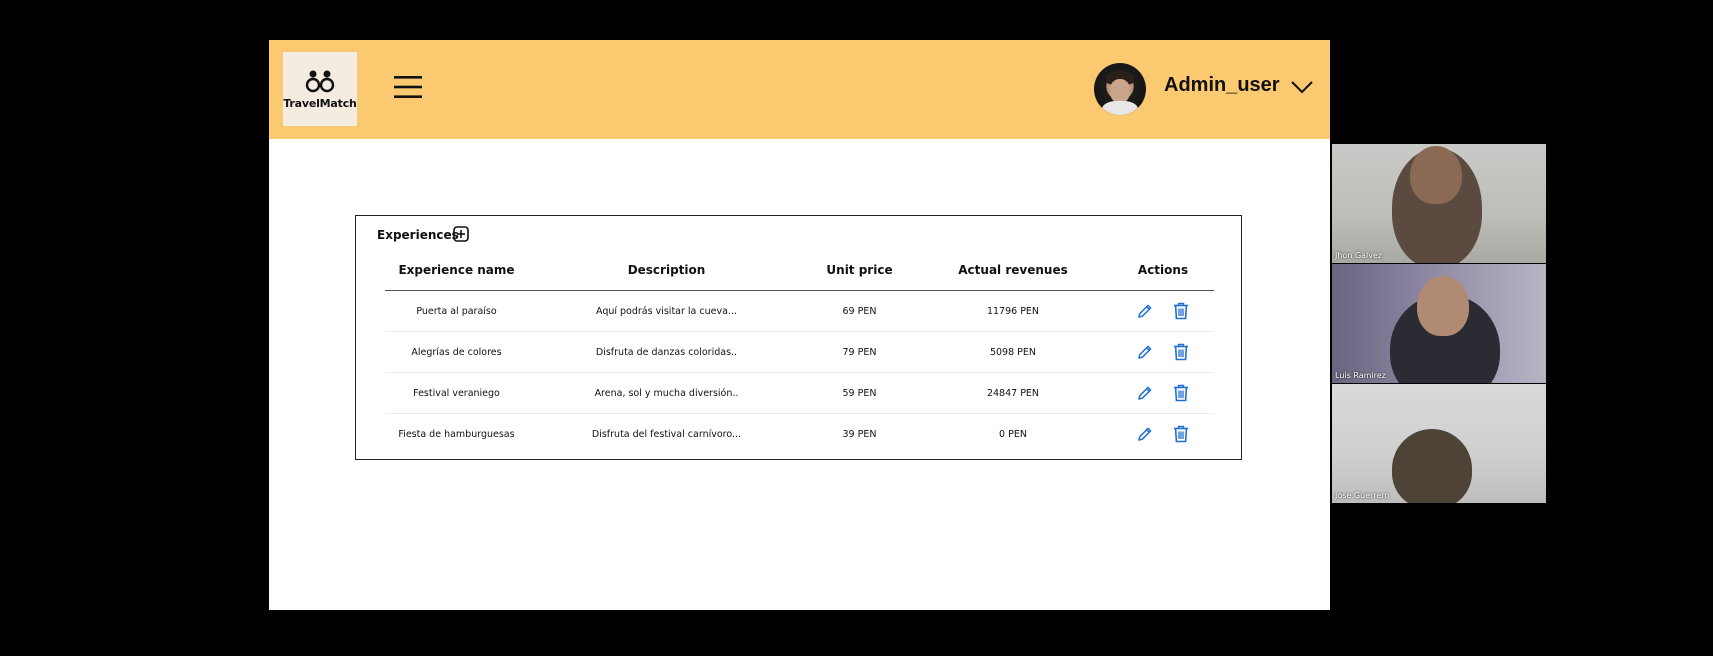  What do you see at coordinates (859, 270) in the screenshot?
I see `column-header-price: Unit price` at bounding box center [859, 270].